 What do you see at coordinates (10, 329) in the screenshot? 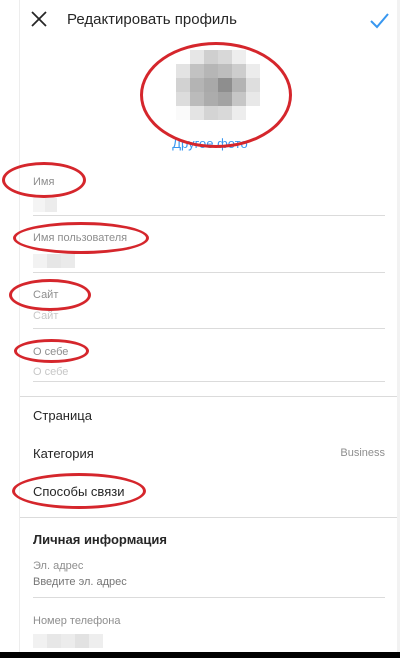
I see `left-frame-edge` at bounding box center [10, 329].